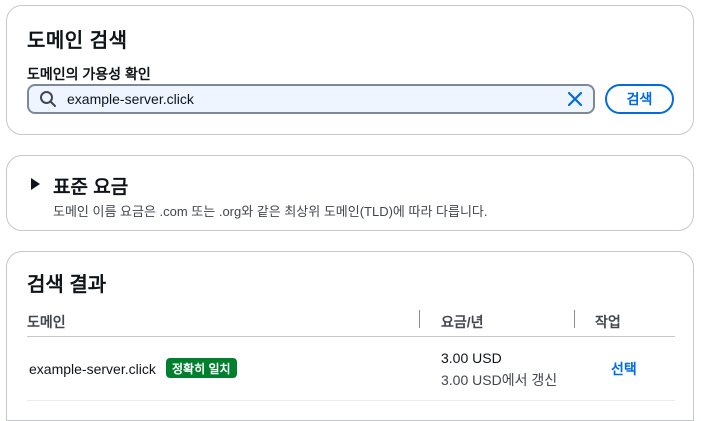  I want to click on exact-match-badge: 정확히 일치, so click(201, 368).